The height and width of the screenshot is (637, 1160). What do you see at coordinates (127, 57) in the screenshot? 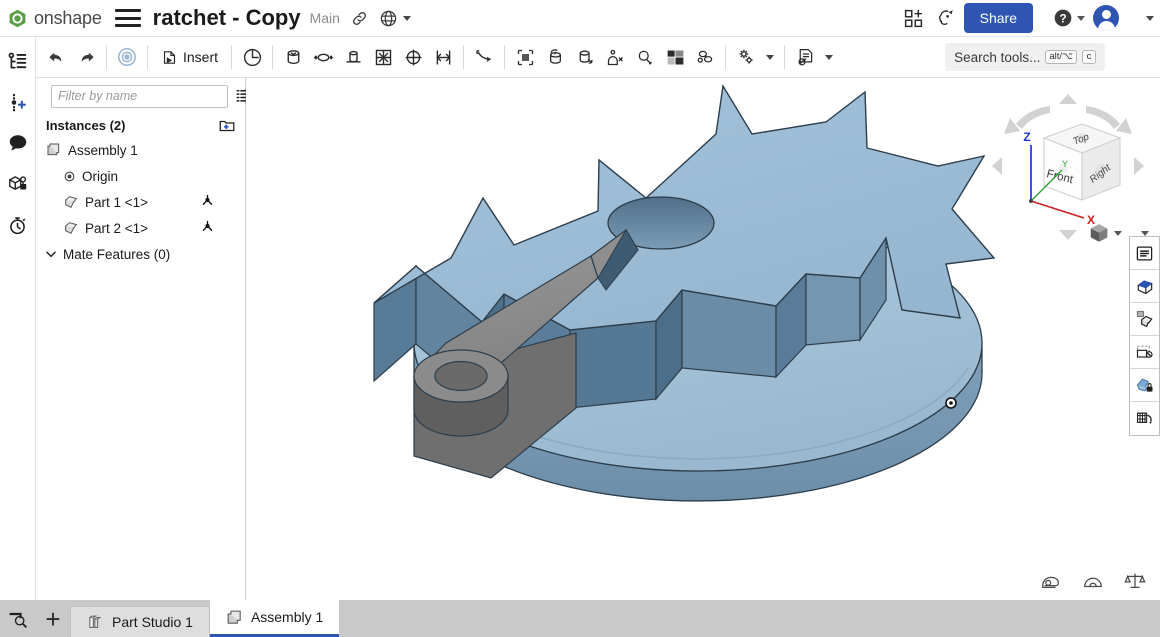
I see `assemble-button` at bounding box center [127, 57].